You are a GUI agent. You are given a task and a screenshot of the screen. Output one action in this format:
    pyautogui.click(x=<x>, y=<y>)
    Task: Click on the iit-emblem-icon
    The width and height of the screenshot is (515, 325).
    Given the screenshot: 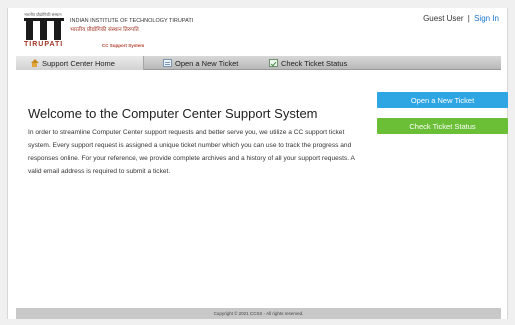 What is the action you would take?
    pyautogui.click(x=44, y=29)
    